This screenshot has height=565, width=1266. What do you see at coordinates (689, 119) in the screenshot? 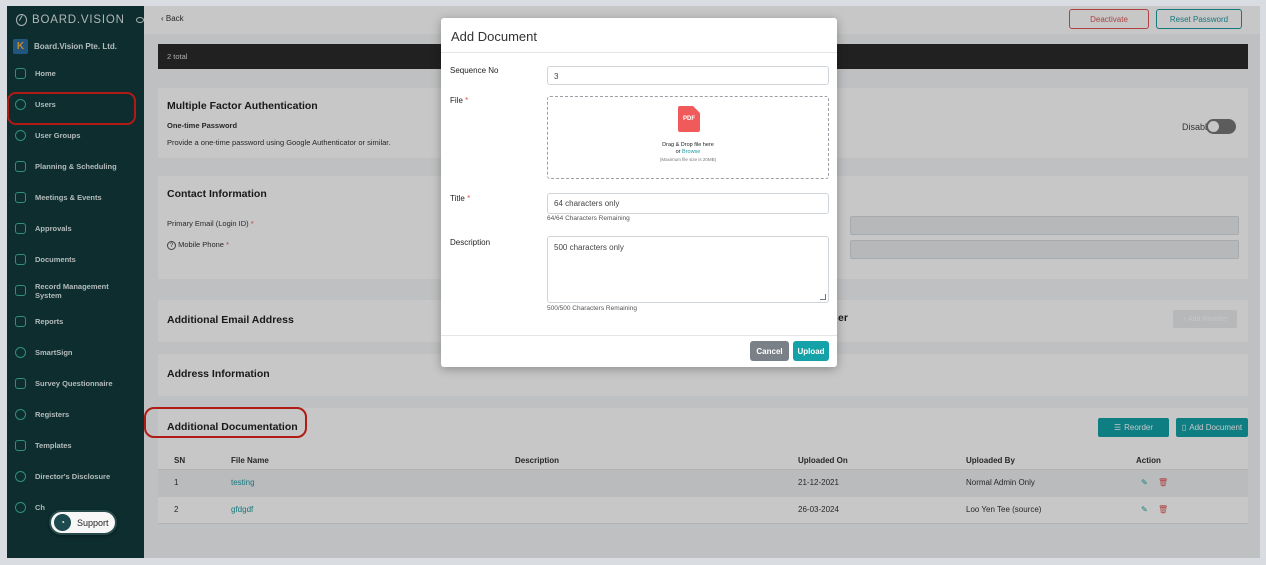
I see `pdf-file-icon: PDF` at bounding box center [689, 119].